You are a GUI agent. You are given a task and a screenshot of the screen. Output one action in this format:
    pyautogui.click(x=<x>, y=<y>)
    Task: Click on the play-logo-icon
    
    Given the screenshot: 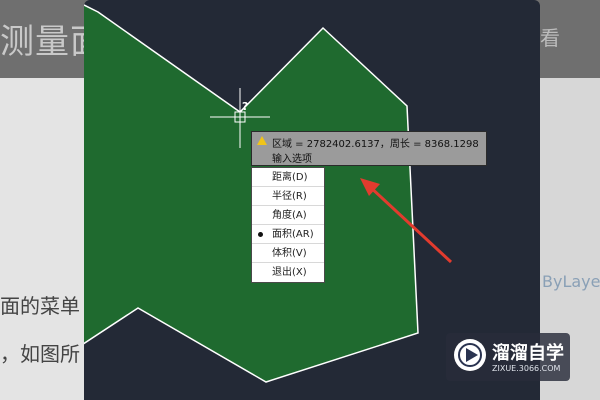 What is the action you would take?
    pyautogui.click(x=470, y=355)
    